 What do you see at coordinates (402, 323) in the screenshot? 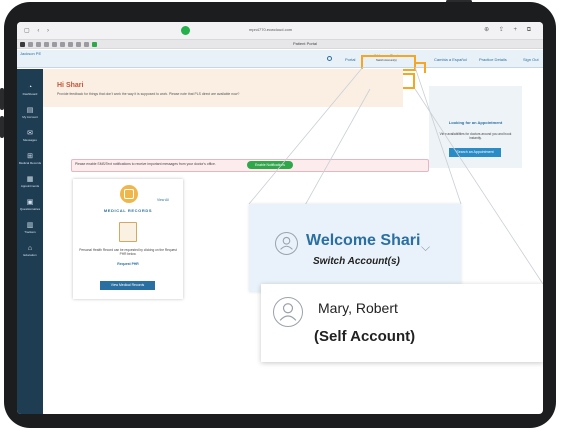
I see `zoomed-account-dropdown` at bounding box center [402, 323].